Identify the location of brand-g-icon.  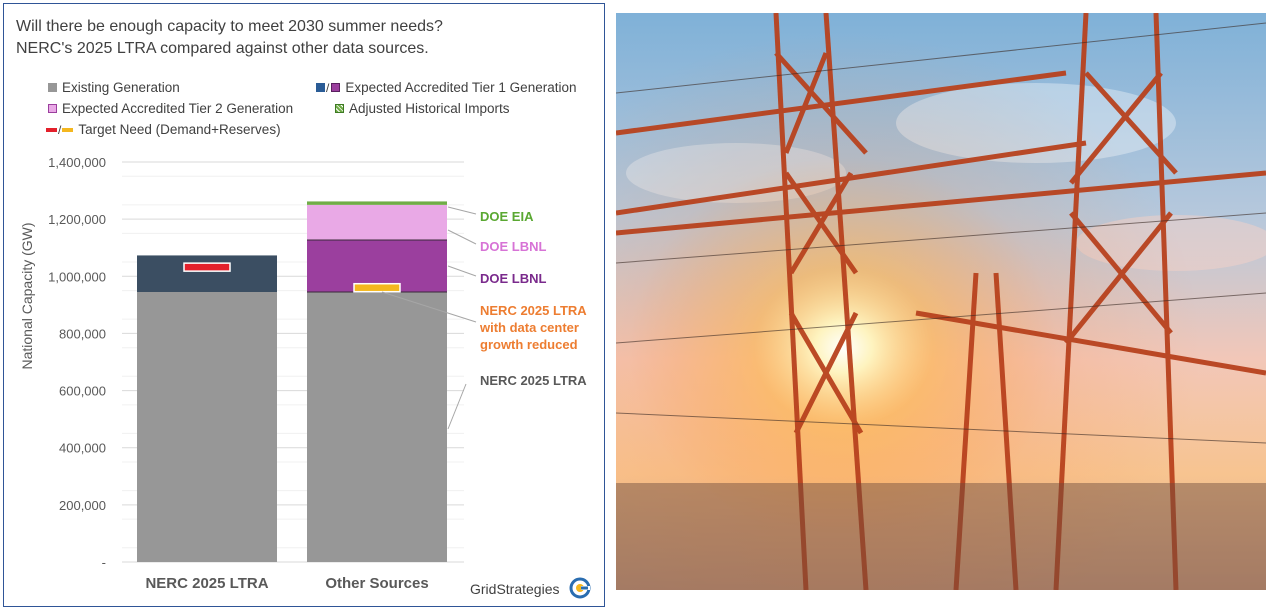
(580, 588).